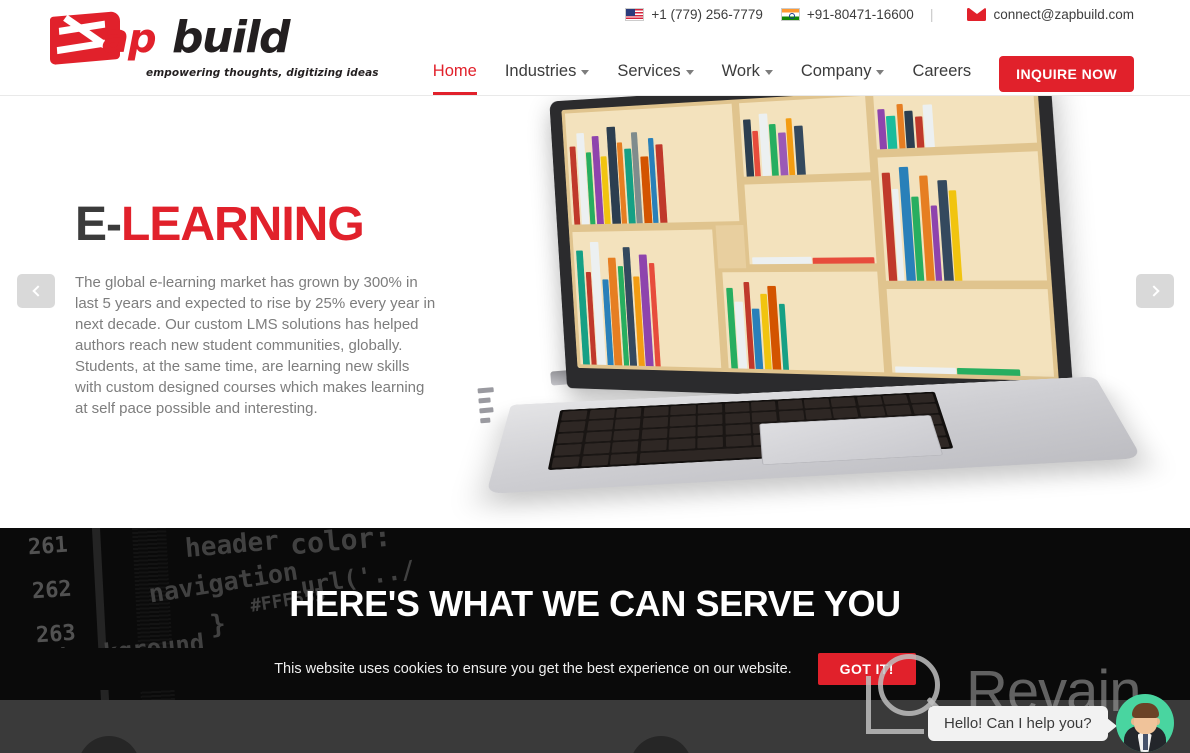 The image size is (1190, 753). I want to click on nav-label-careers: Careers, so click(942, 71).